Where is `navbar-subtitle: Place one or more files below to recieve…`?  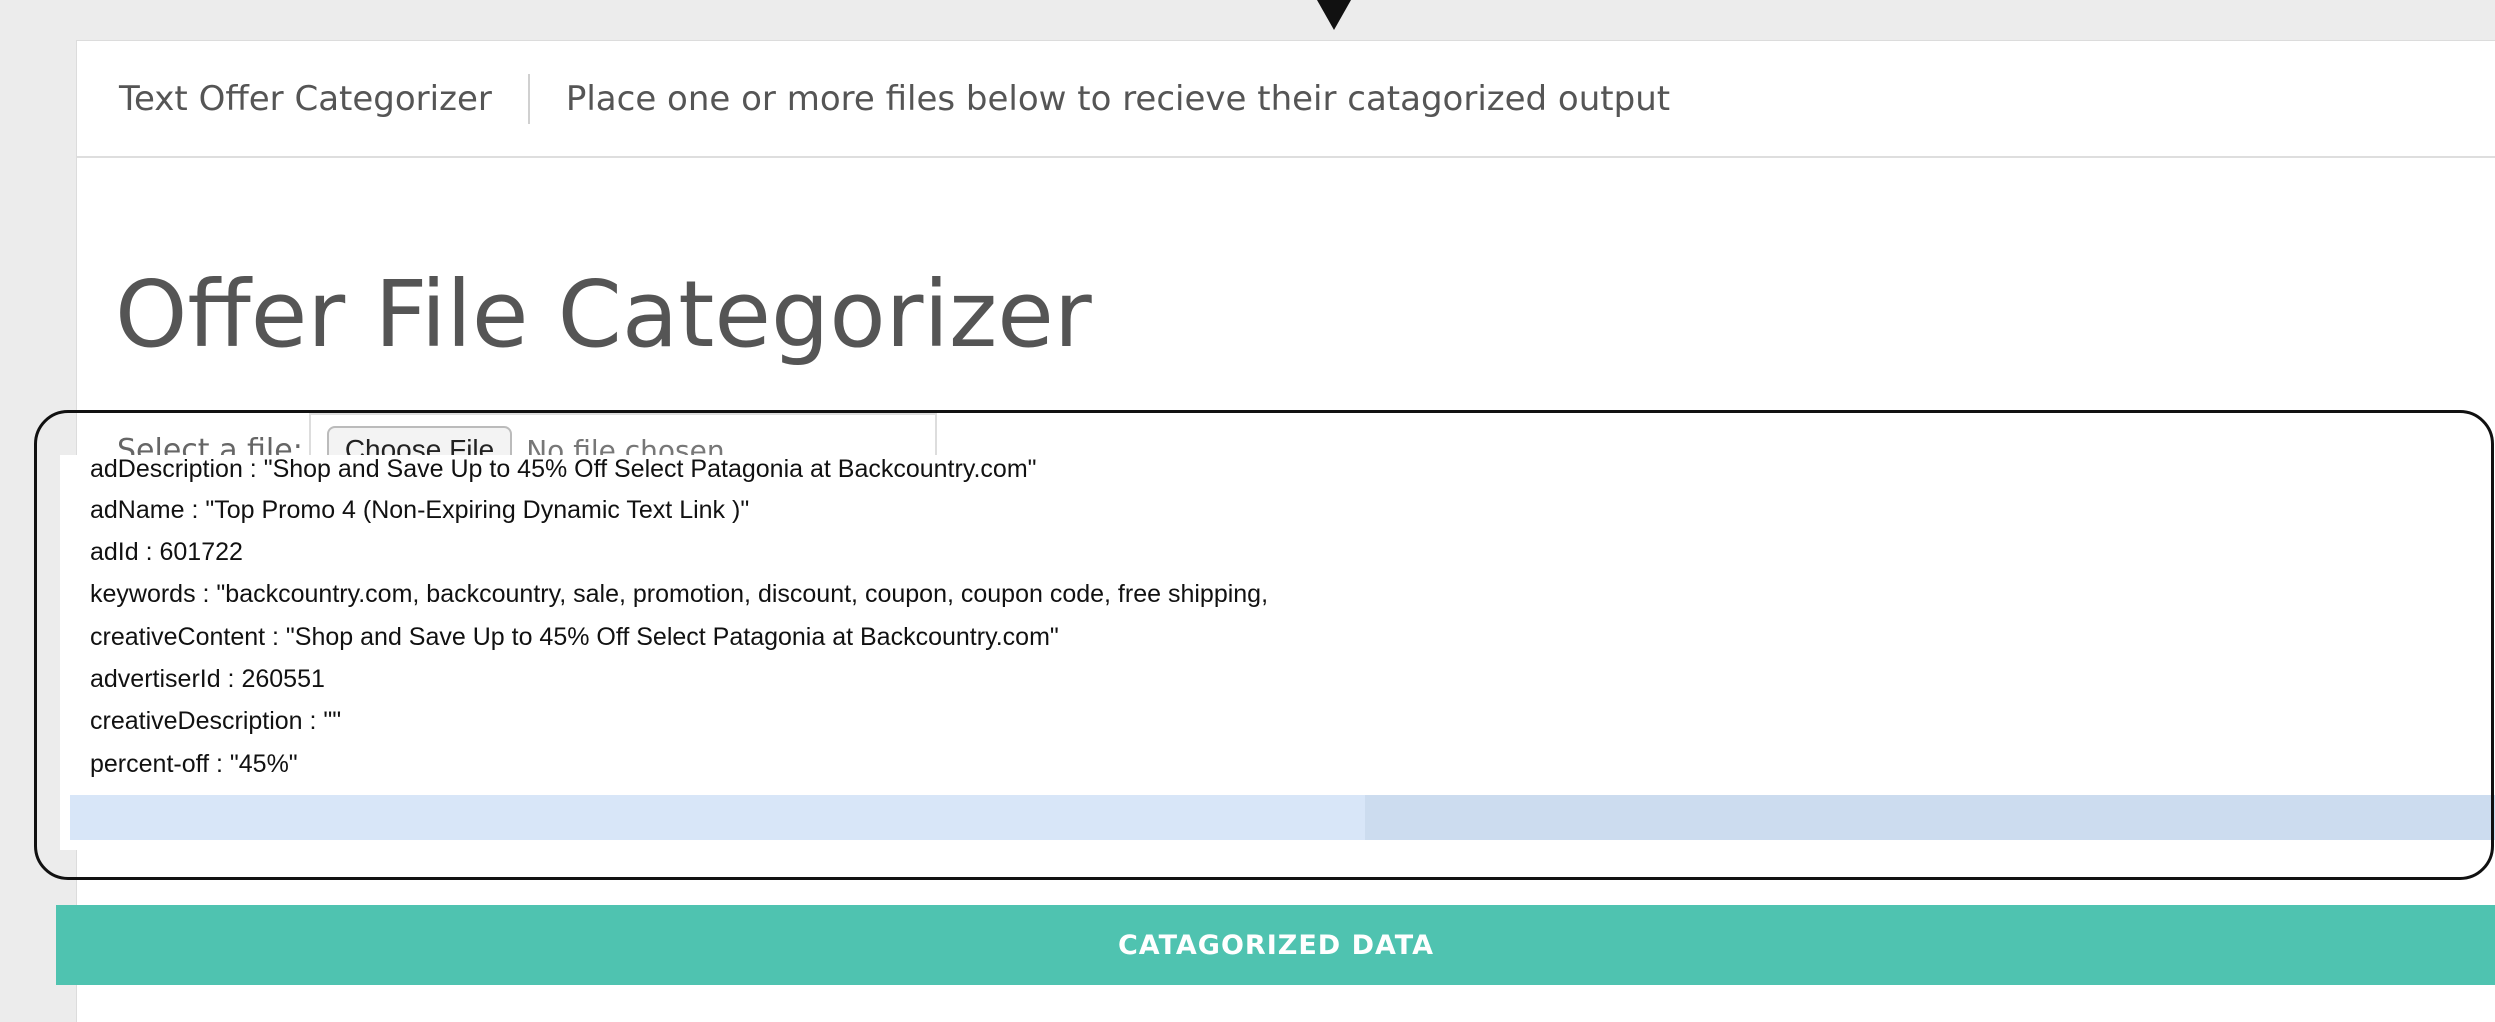
navbar-subtitle: Place one or more files below to recieve… is located at coordinates (1118, 98).